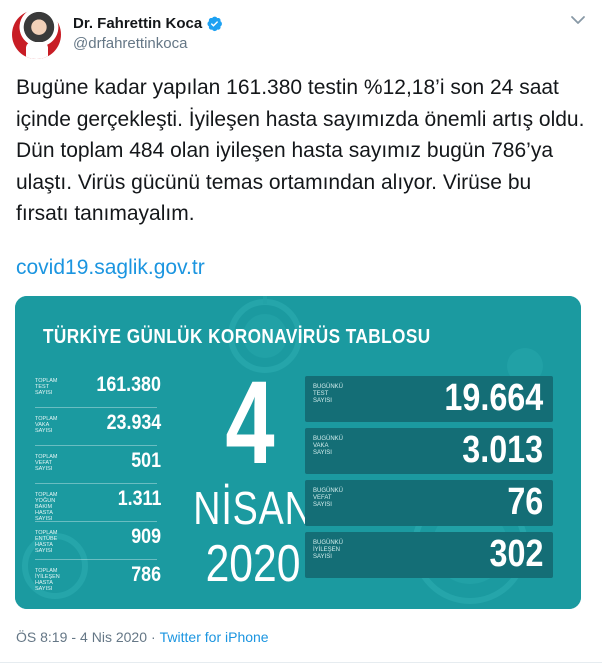  I want to click on date-month: NİSAN, so click(253, 508).